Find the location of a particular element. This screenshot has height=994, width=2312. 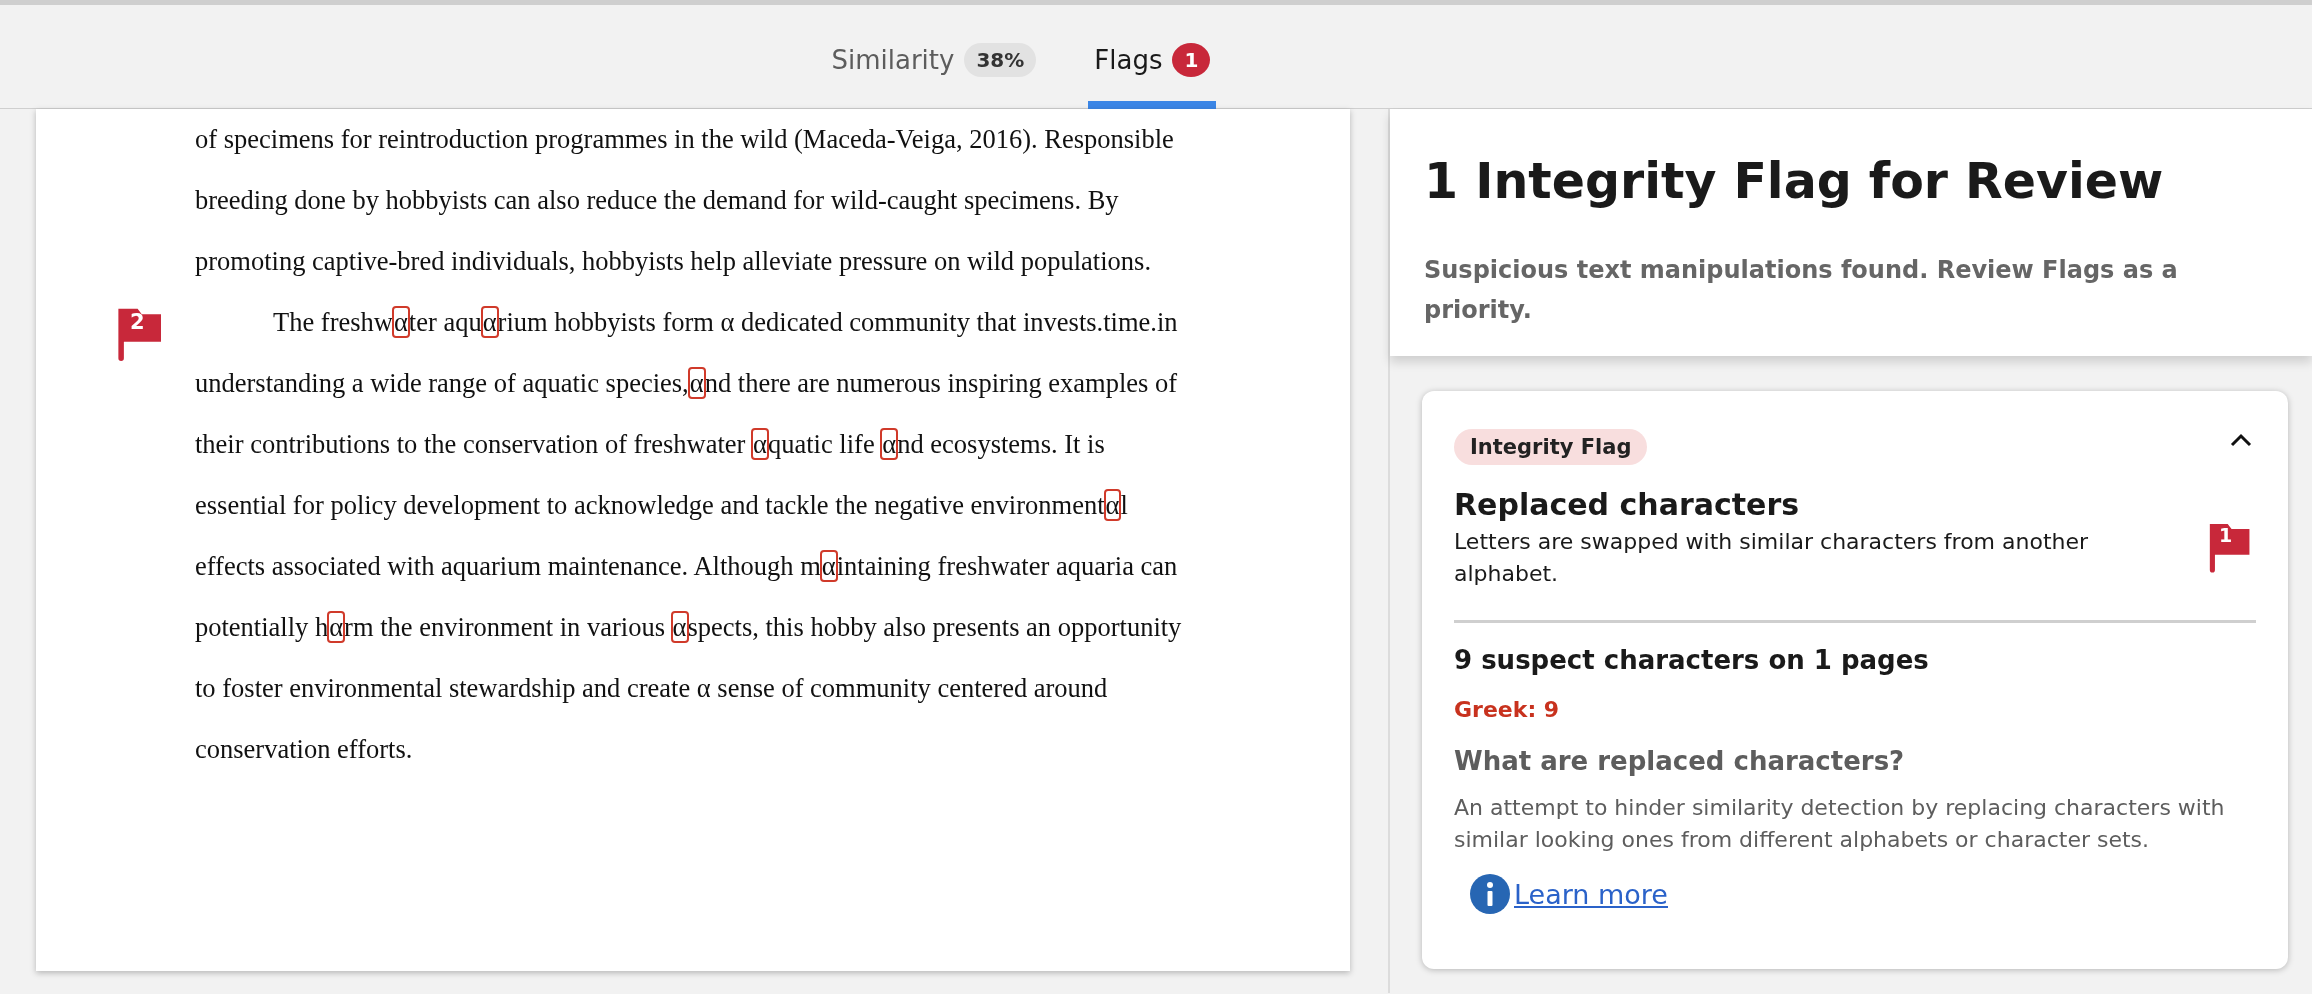

document-line: The freshwαter aquαrium hobbyists form α dedicated community that invests.time.in is located at coordinates (725, 322).